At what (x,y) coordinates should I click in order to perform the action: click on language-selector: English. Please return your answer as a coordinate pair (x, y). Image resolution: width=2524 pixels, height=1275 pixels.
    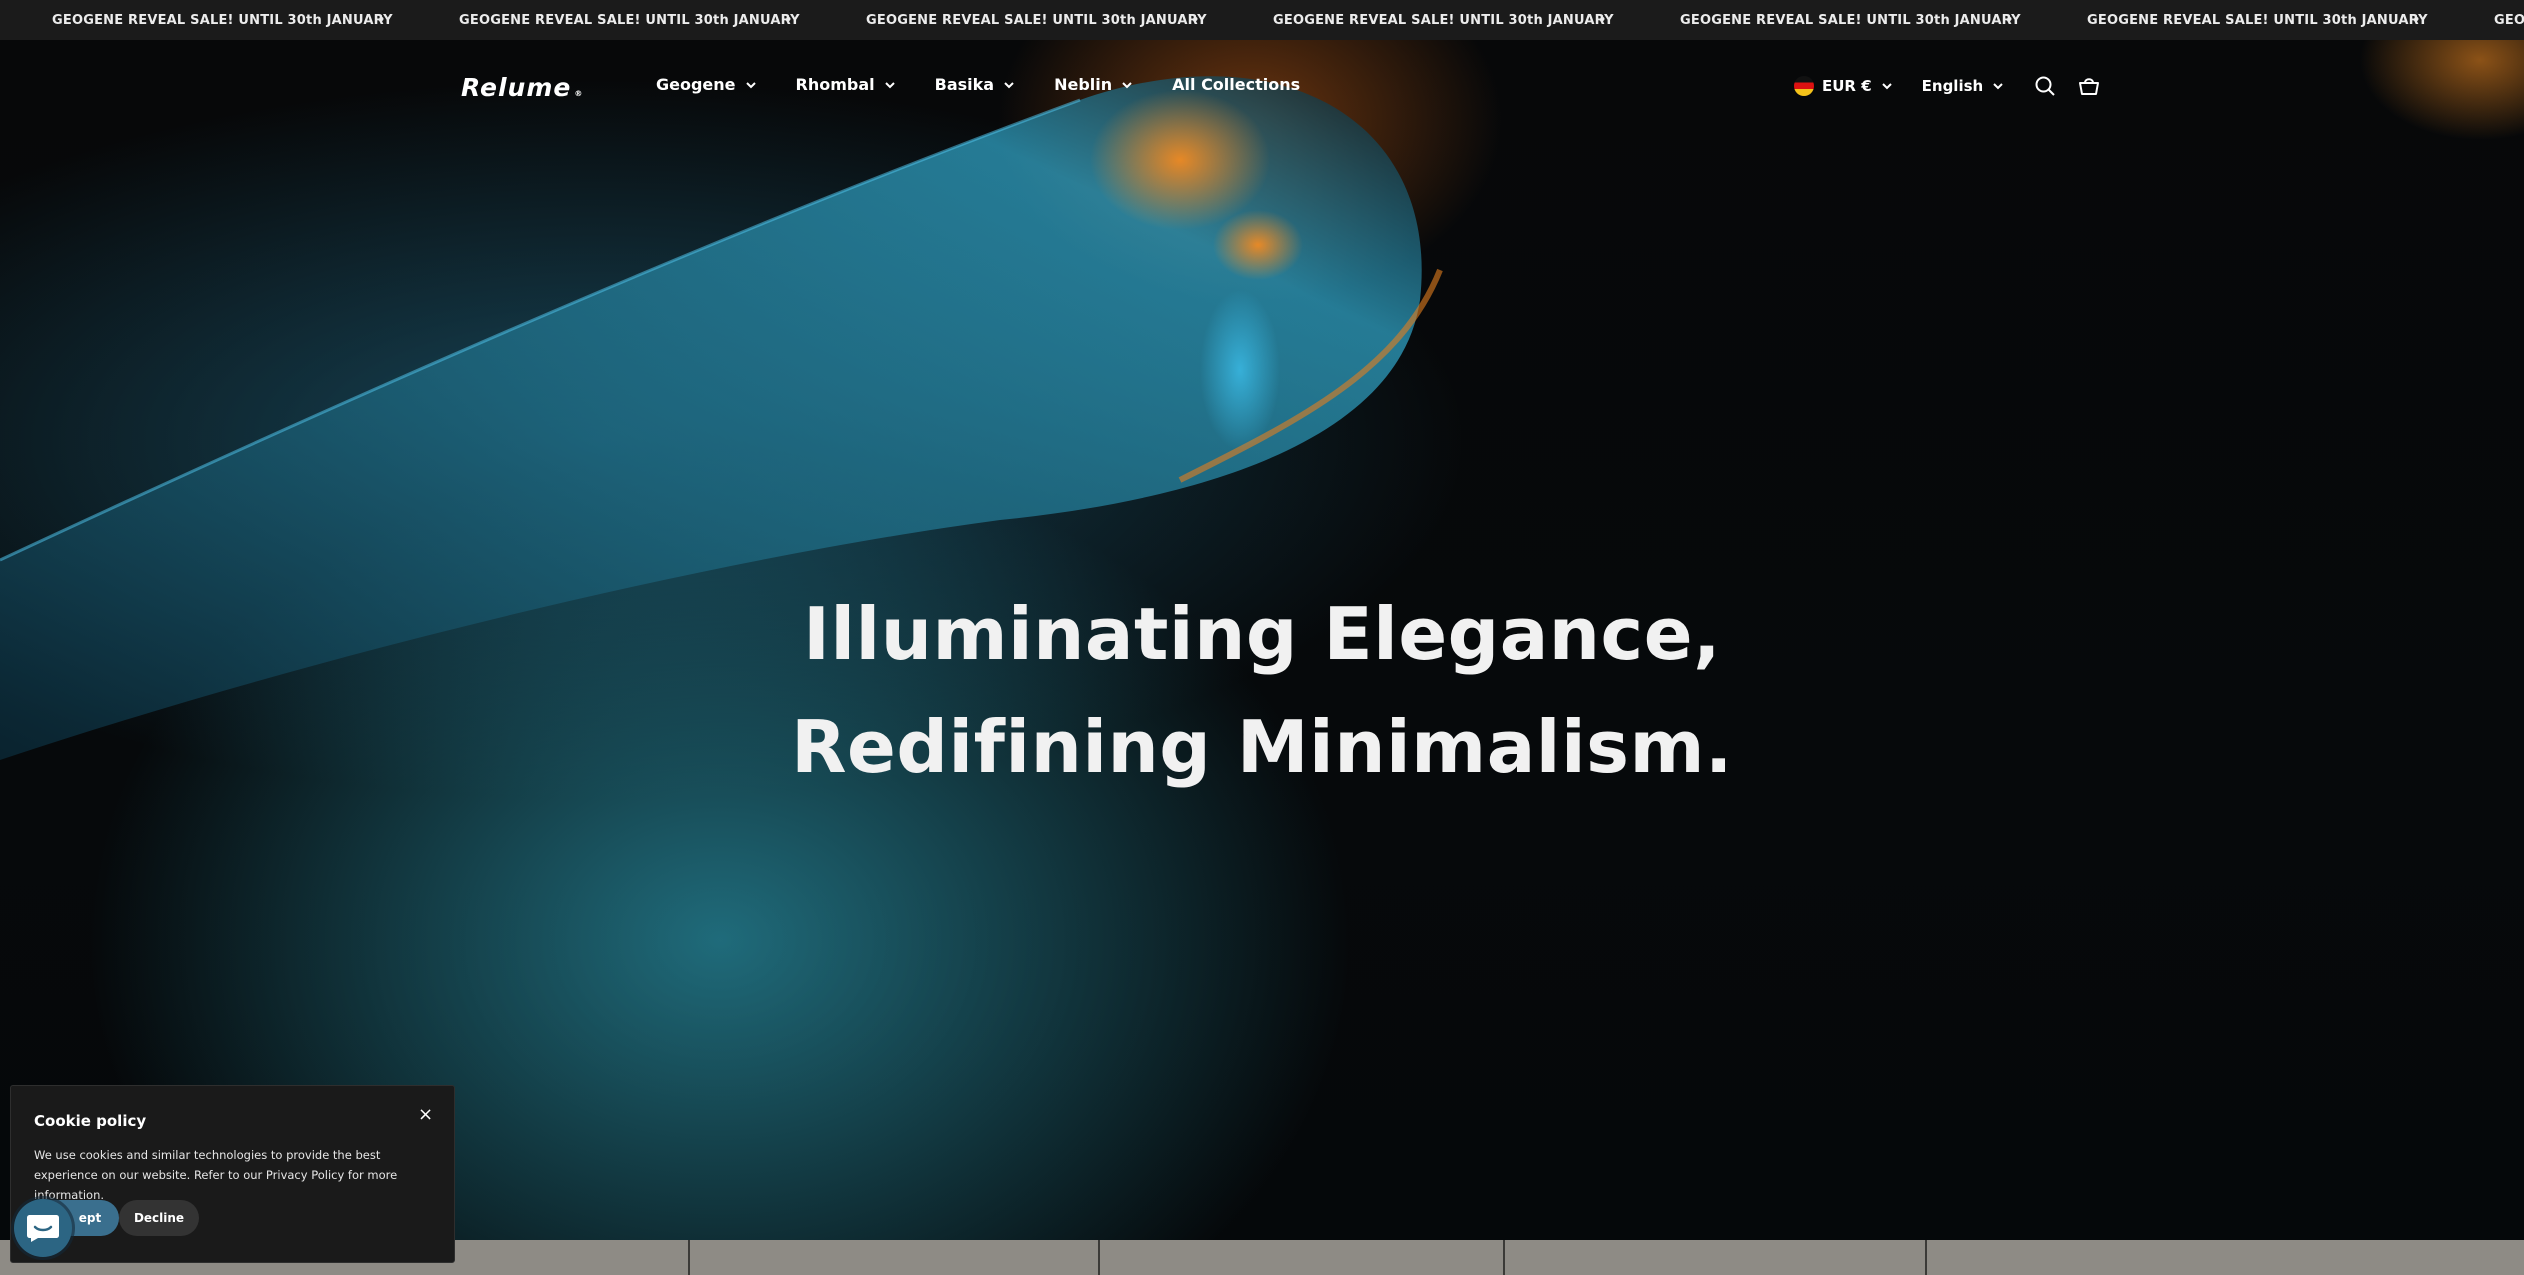
    Looking at the image, I should click on (1963, 86).